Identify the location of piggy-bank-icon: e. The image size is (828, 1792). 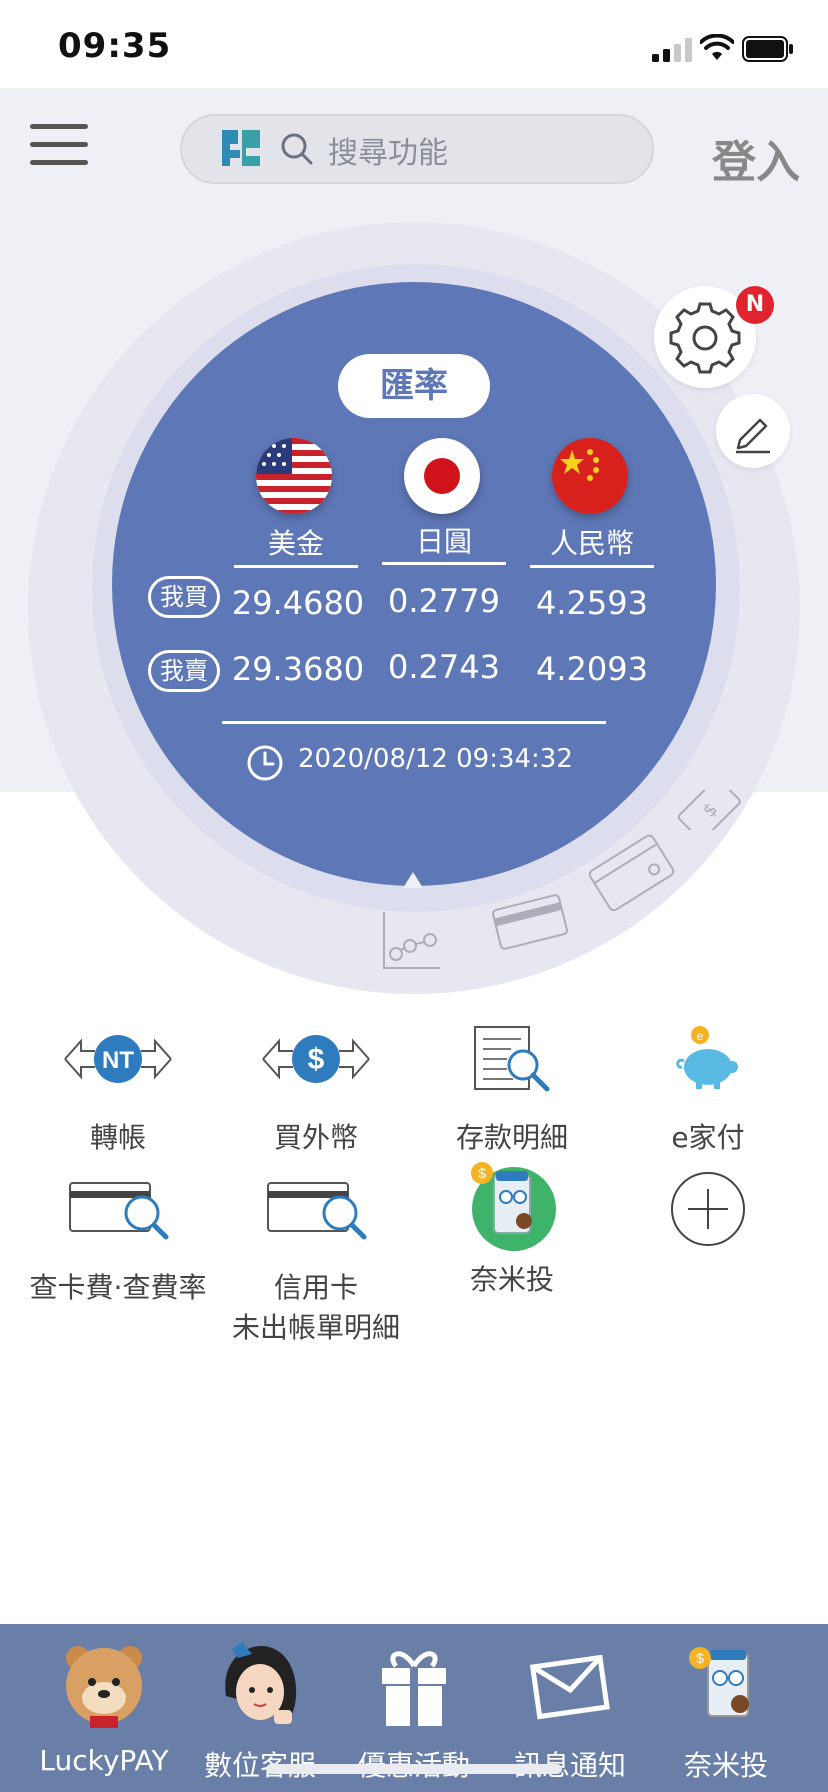
(707, 1057).